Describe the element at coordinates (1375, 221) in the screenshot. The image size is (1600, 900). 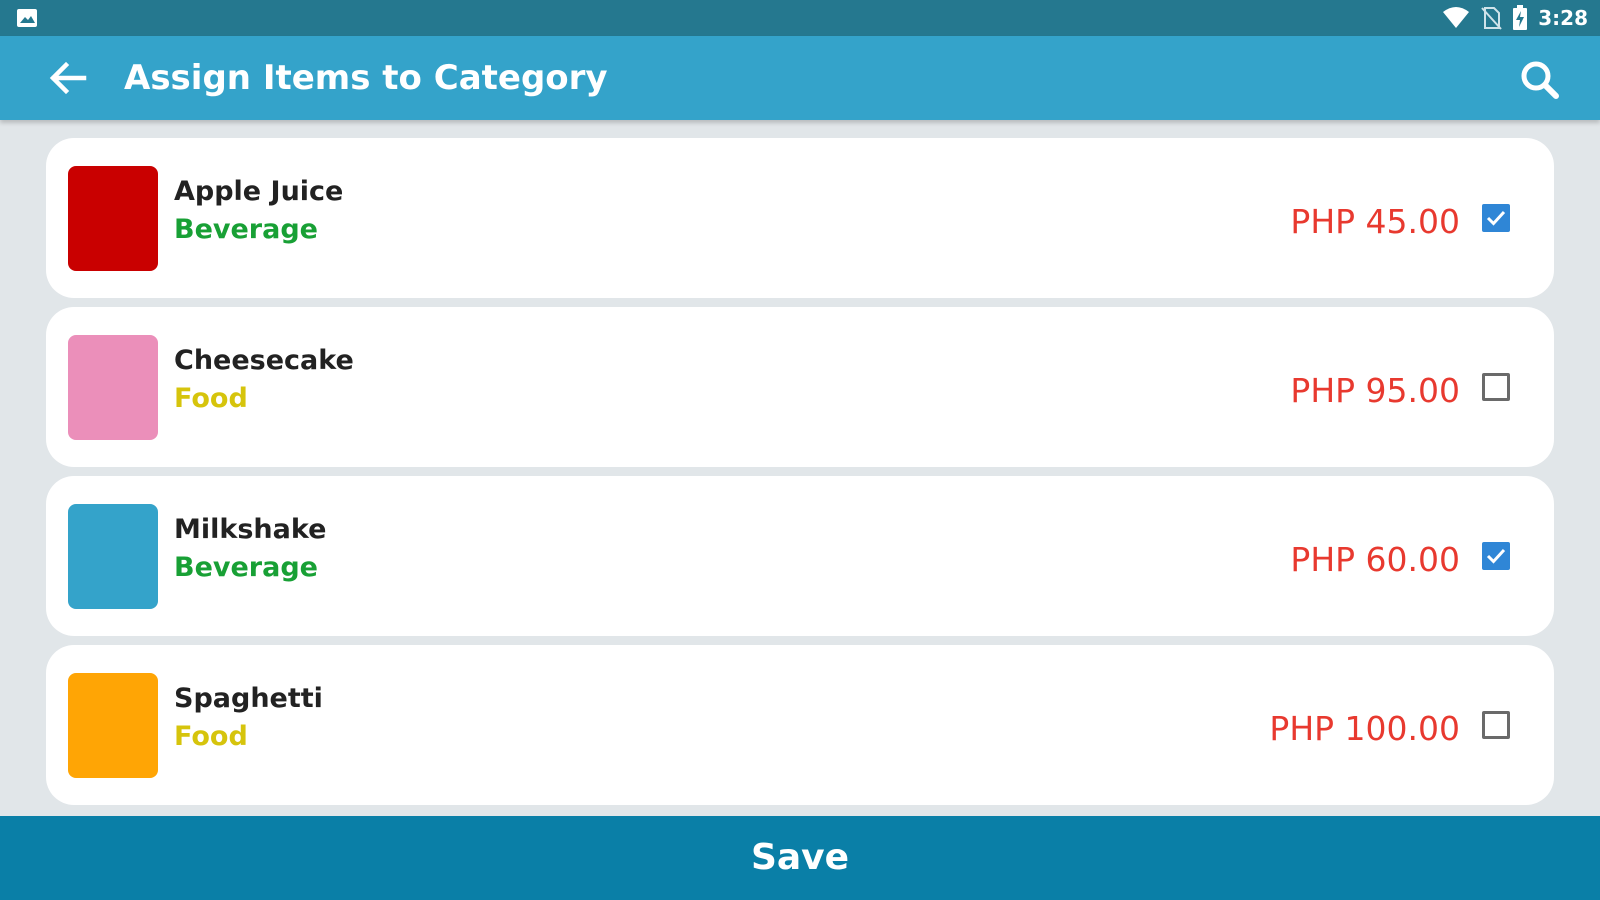
I see `item-price: PHP 45.00` at that location.